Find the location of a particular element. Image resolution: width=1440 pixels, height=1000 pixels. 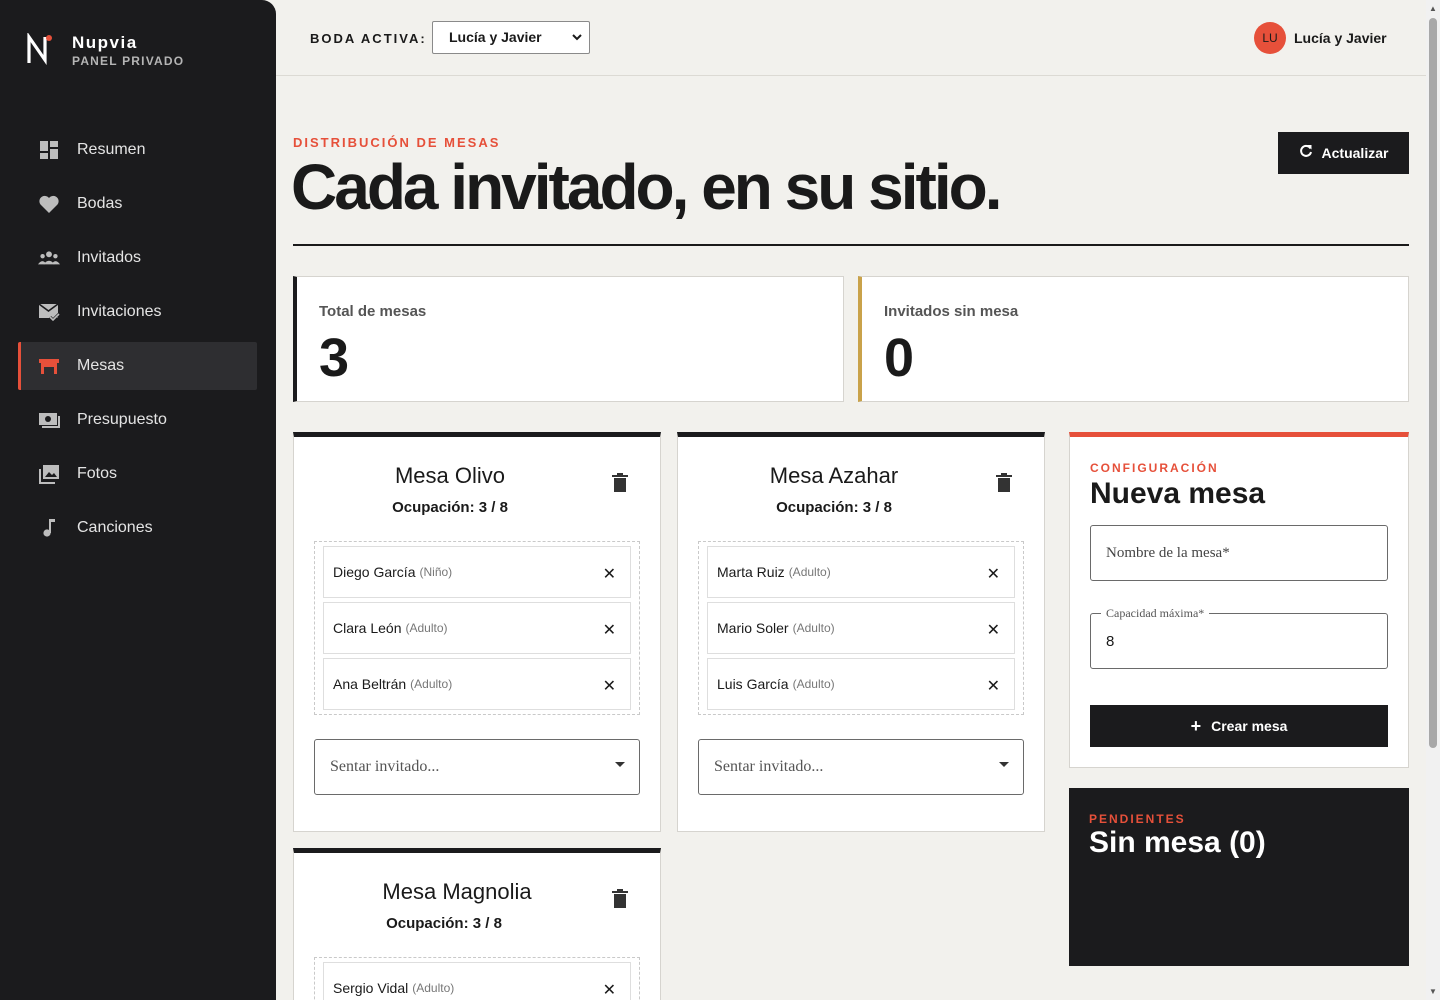

sidebar-item-resumen: Resumen is located at coordinates (137, 150).